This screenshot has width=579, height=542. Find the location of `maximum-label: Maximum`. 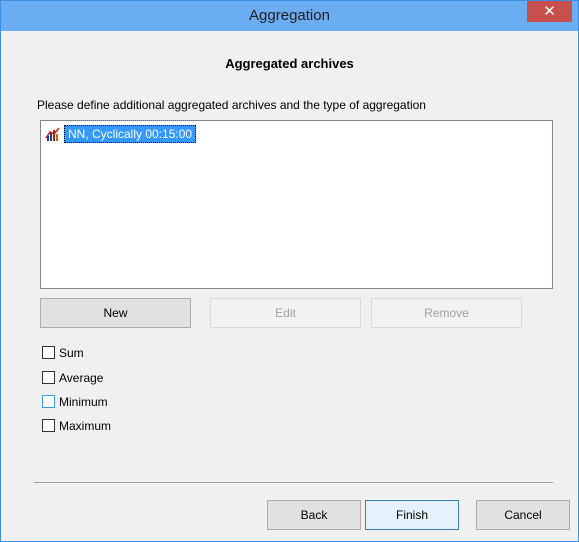

maximum-label: Maximum is located at coordinates (85, 425).